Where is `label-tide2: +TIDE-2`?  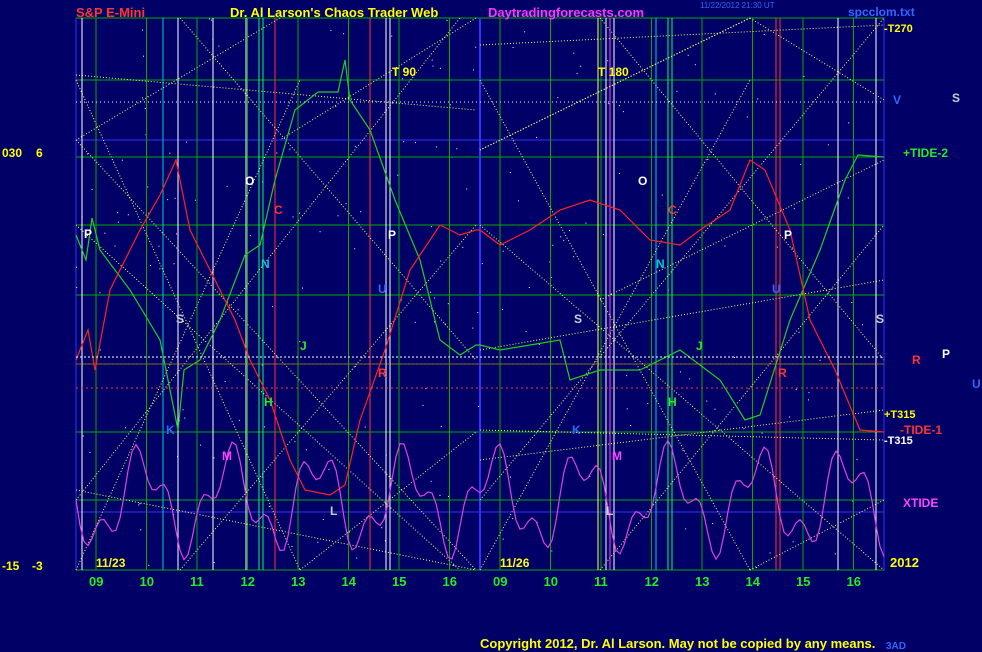 label-tide2: +TIDE-2 is located at coordinates (926, 153).